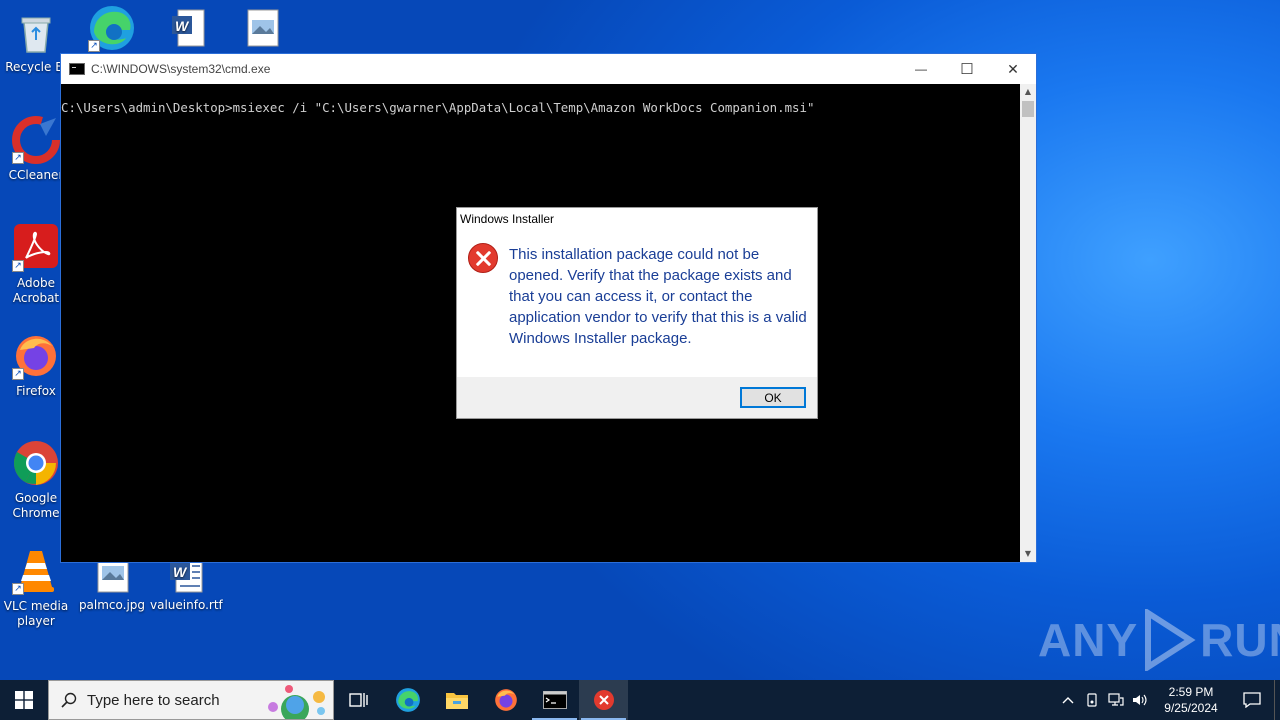 The image size is (1280, 720). I want to click on notification-icon, so click(1252, 700).